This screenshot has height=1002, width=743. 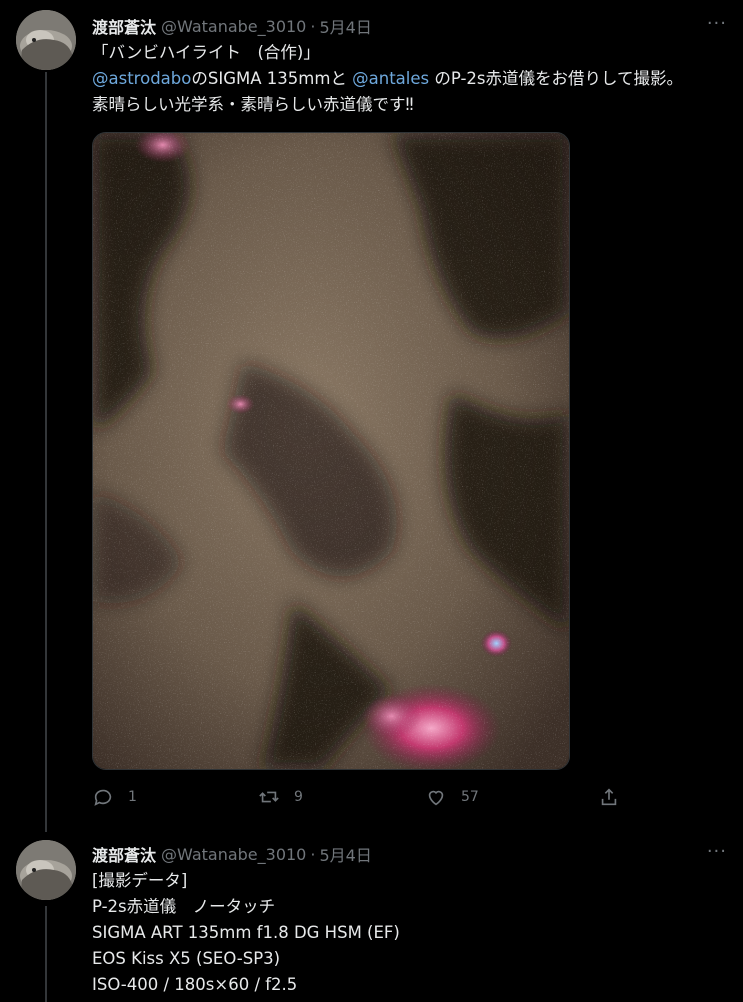 What do you see at coordinates (184, 906) in the screenshot?
I see `text-line: P-2s赤道儀 ノータッチ` at bounding box center [184, 906].